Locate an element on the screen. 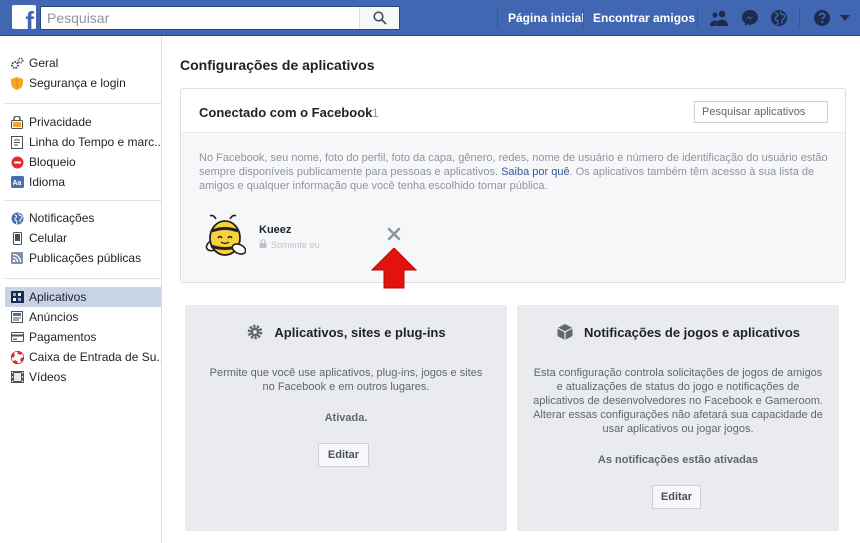  sidebar-item-payments: Pagamentos is located at coordinates (83, 337).